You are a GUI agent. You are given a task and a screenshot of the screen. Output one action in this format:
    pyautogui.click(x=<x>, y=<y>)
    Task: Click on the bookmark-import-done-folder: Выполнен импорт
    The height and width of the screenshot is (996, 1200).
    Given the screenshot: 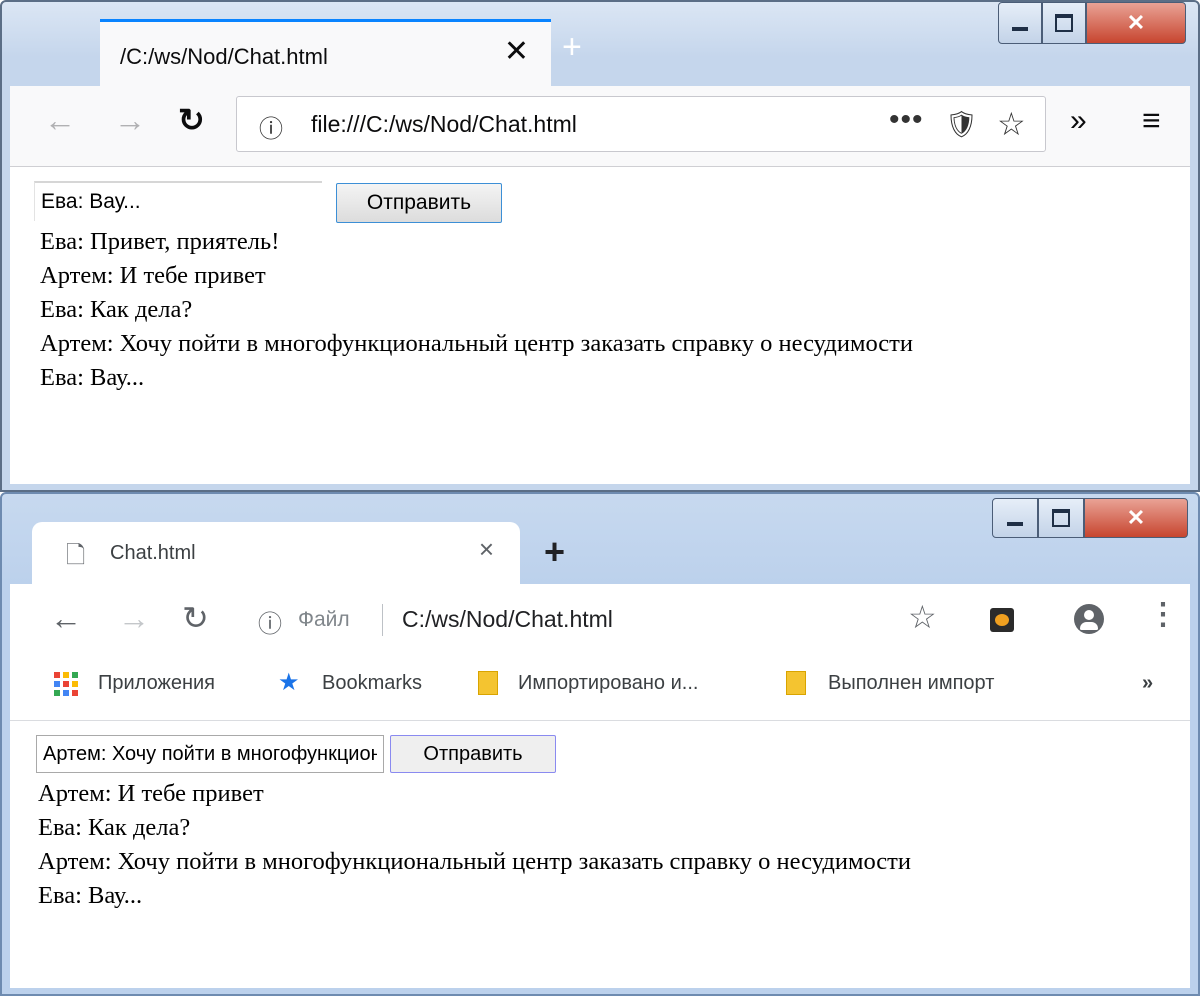 What is the action you would take?
    pyautogui.click(x=911, y=683)
    